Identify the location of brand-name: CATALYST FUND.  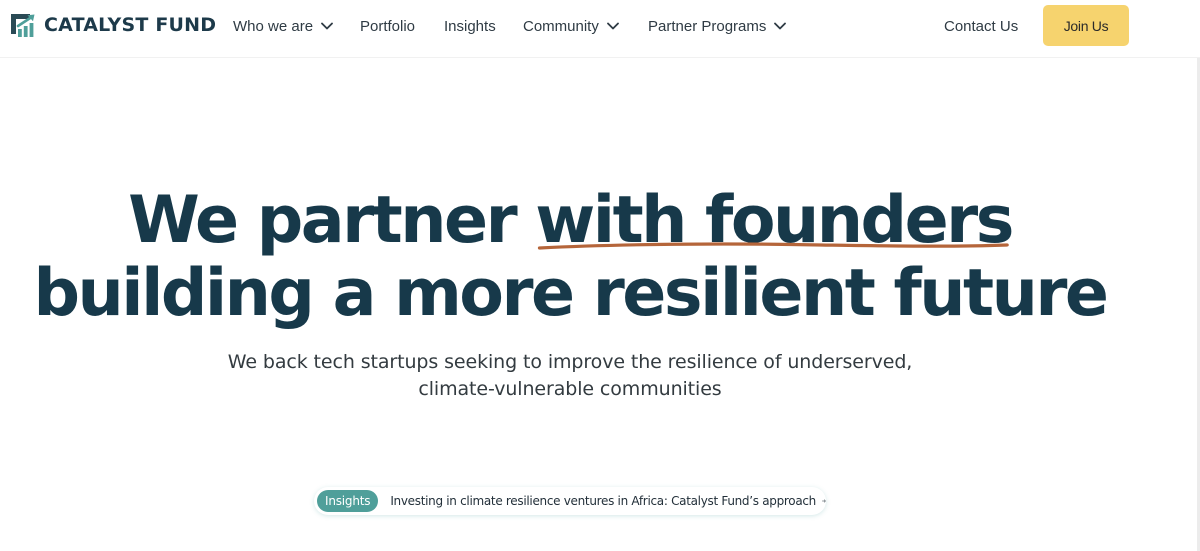
(130, 25).